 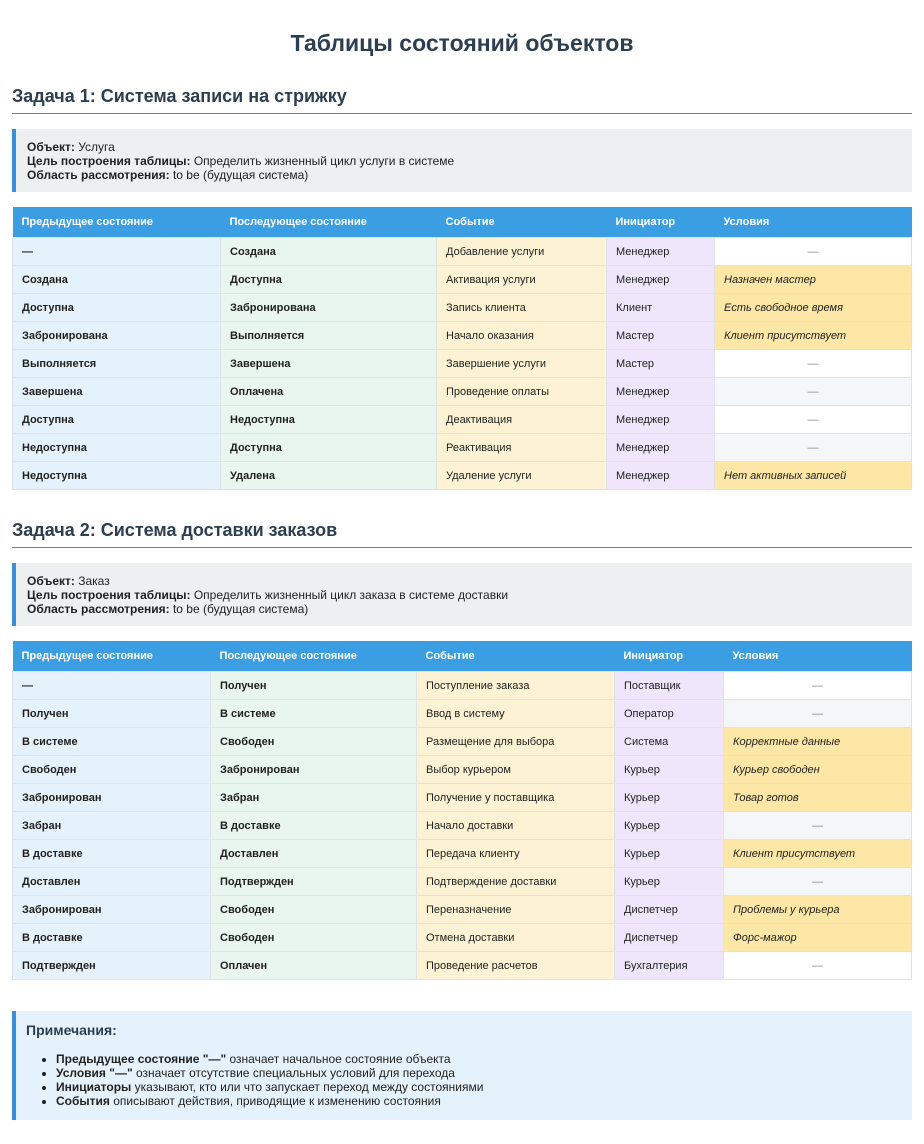 I want to click on table-row: Недоступна Доступна Реактивация Менеджер —, so click(x=462, y=447).